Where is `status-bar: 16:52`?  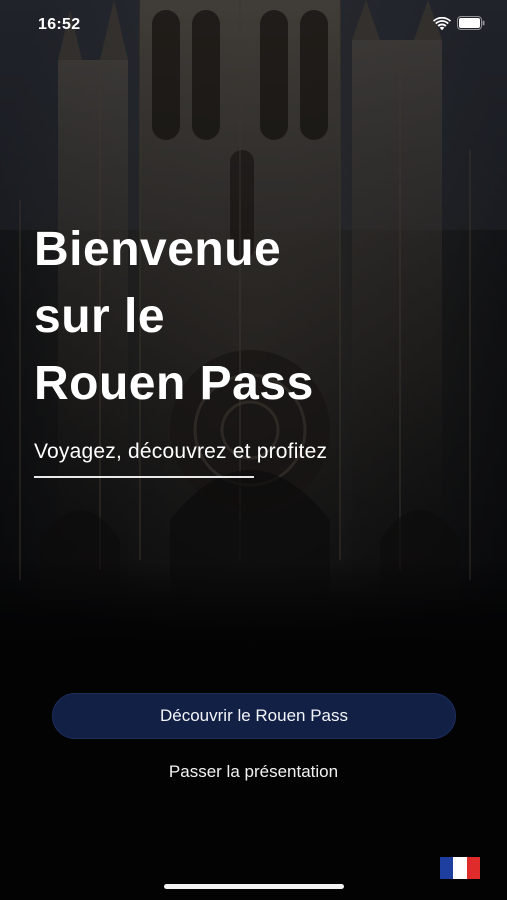
status-bar: 16:52 is located at coordinates (253, 25).